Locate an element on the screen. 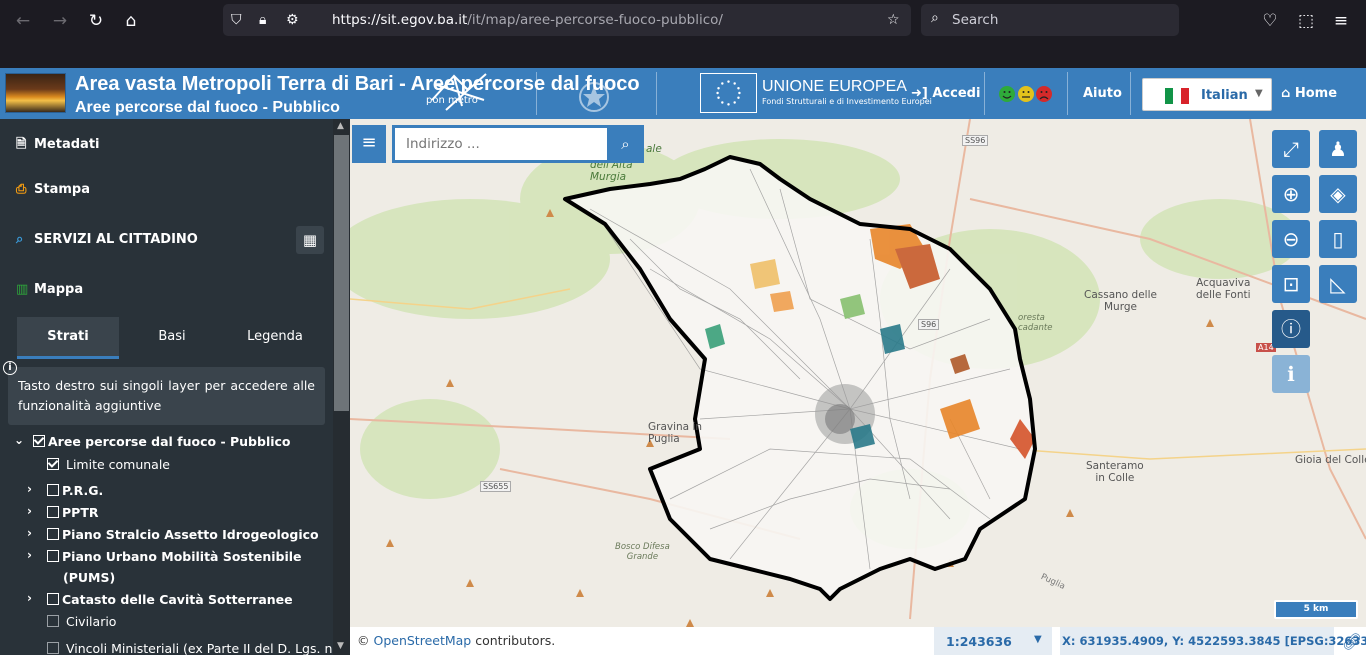  browser-search-bar: ⌕ Search is located at coordinates (1050, 20).